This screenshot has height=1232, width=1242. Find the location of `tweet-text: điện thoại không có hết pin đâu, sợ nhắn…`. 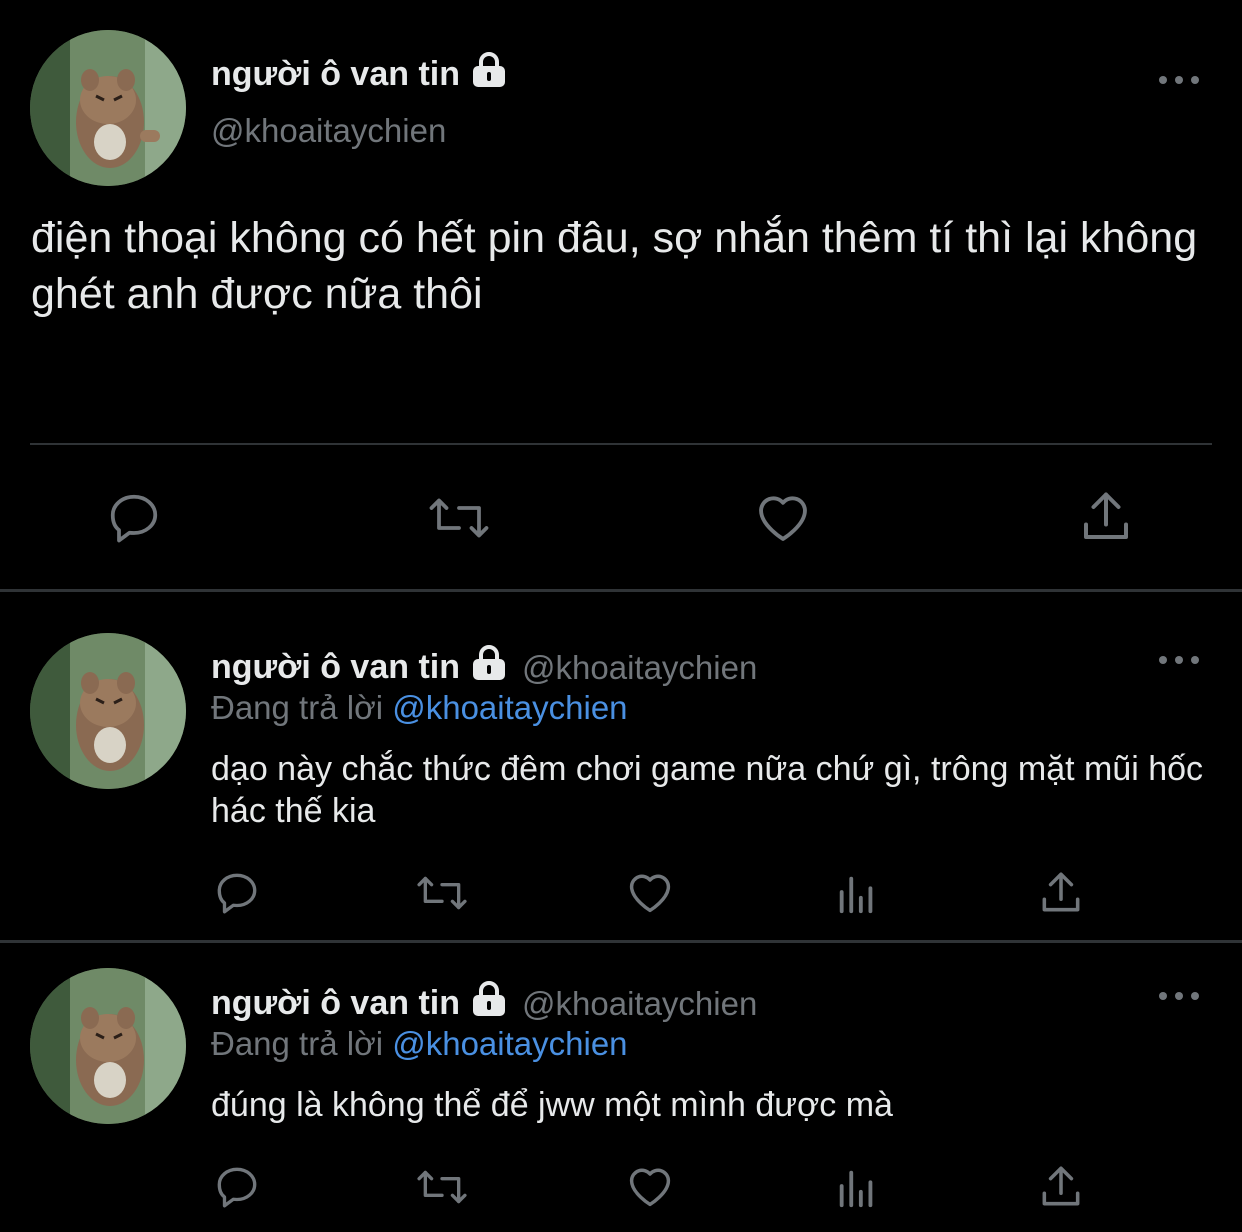

tweet-text: điện thoại không có hết pin đâu, sợ nhắn… is located at coordinates (614, 266).